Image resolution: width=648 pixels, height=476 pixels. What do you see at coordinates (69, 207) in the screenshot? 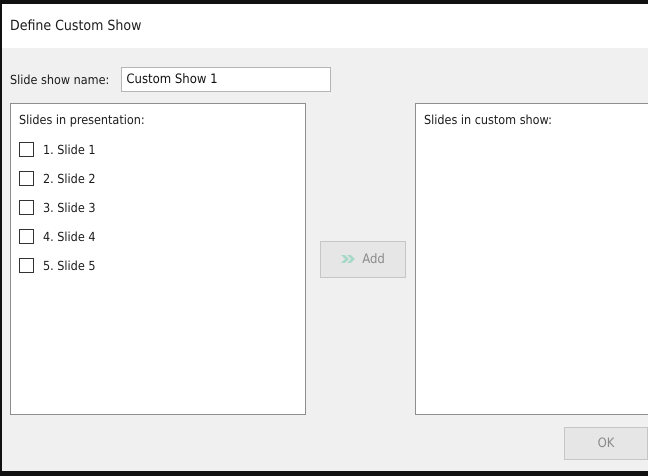
I see `slide-item: 3. Slide 3` at bounding box center [69, 207].